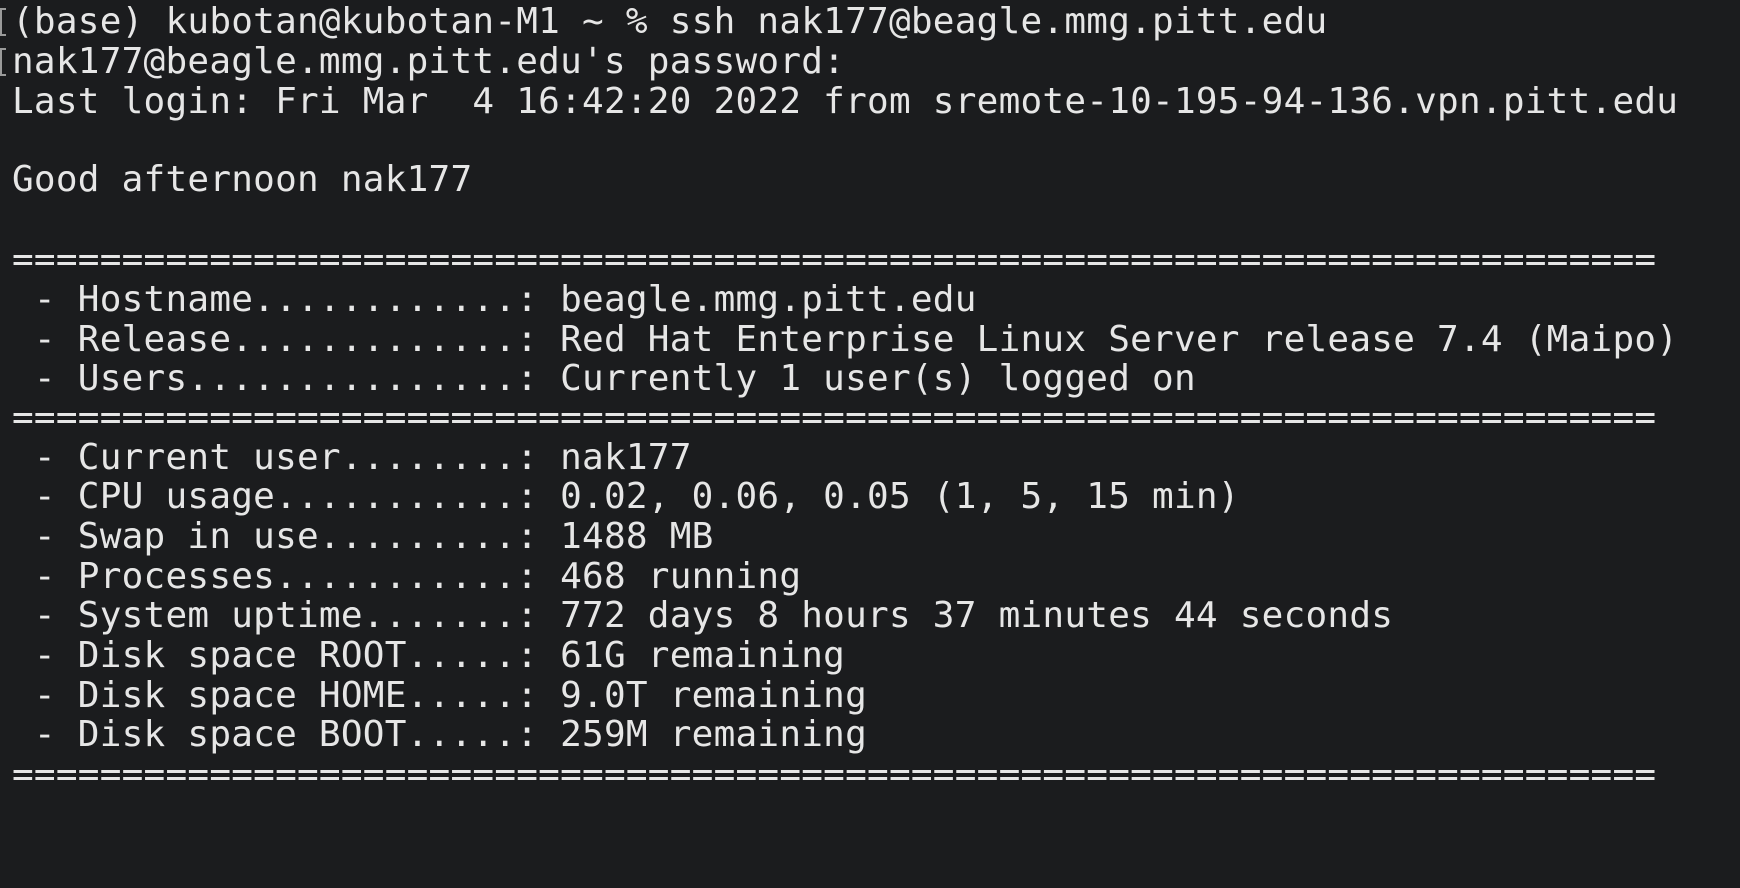 This screenshot has height=888, width=1740. I want to click on terminal-line-password-prompt: nak177@beagle.mmg.pitt.edu's password:, so click(429, 61).